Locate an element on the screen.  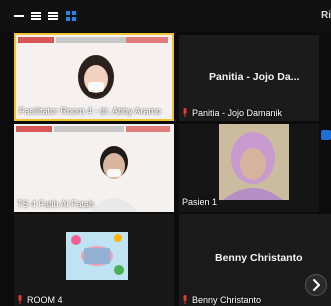
window-label: Ri is located at coordinates (326, 15).